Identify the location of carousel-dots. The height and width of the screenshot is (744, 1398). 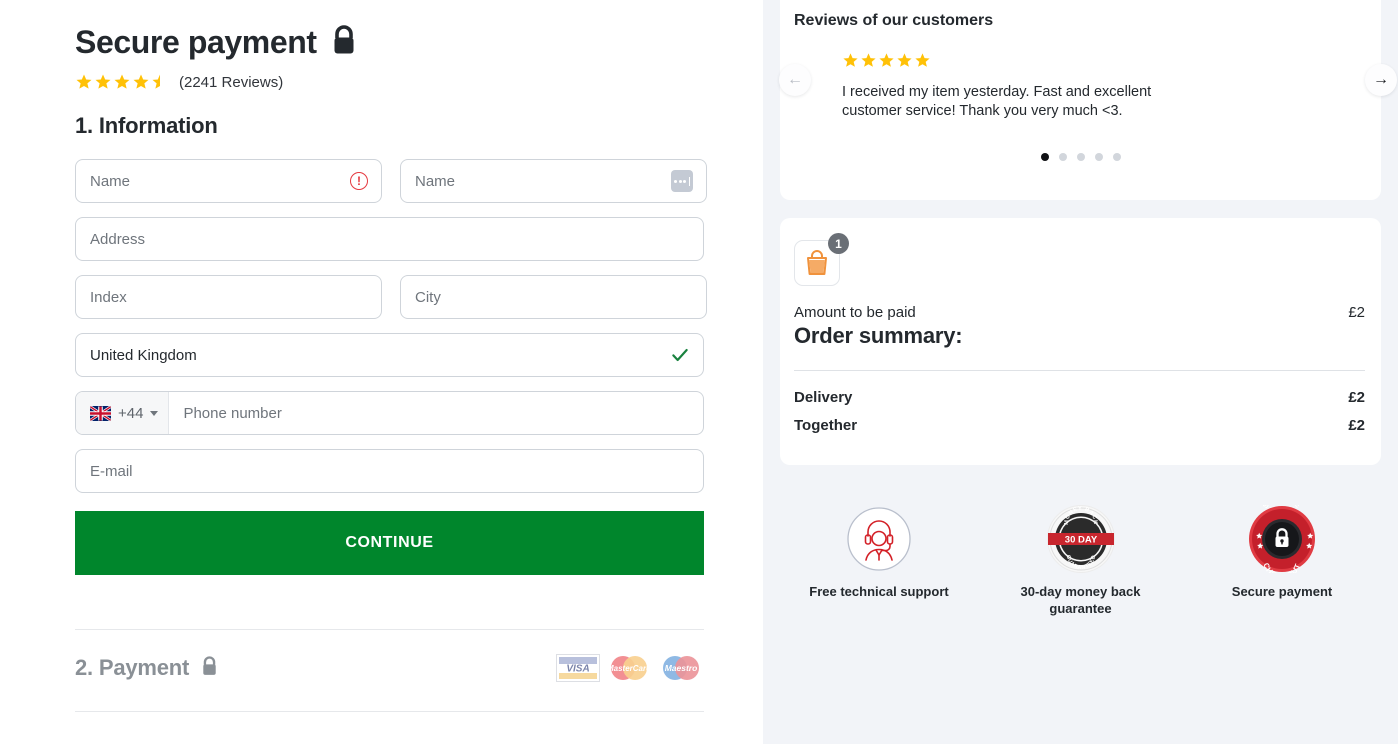
(1080, 157).